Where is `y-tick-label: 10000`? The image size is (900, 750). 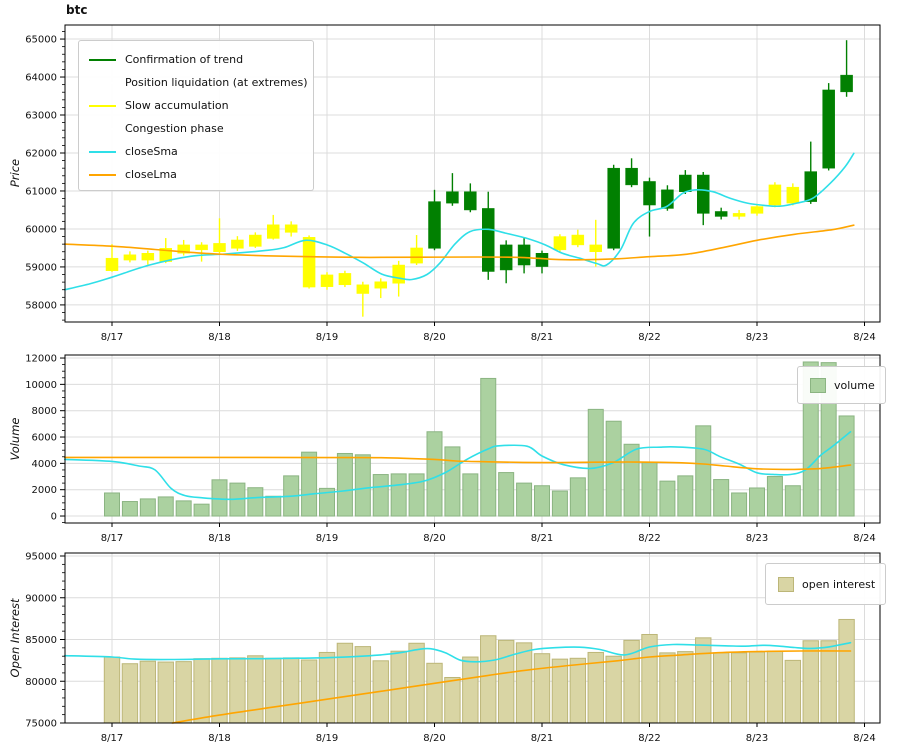 y-tick-label: 10000 is located at coordinates (41, 385).